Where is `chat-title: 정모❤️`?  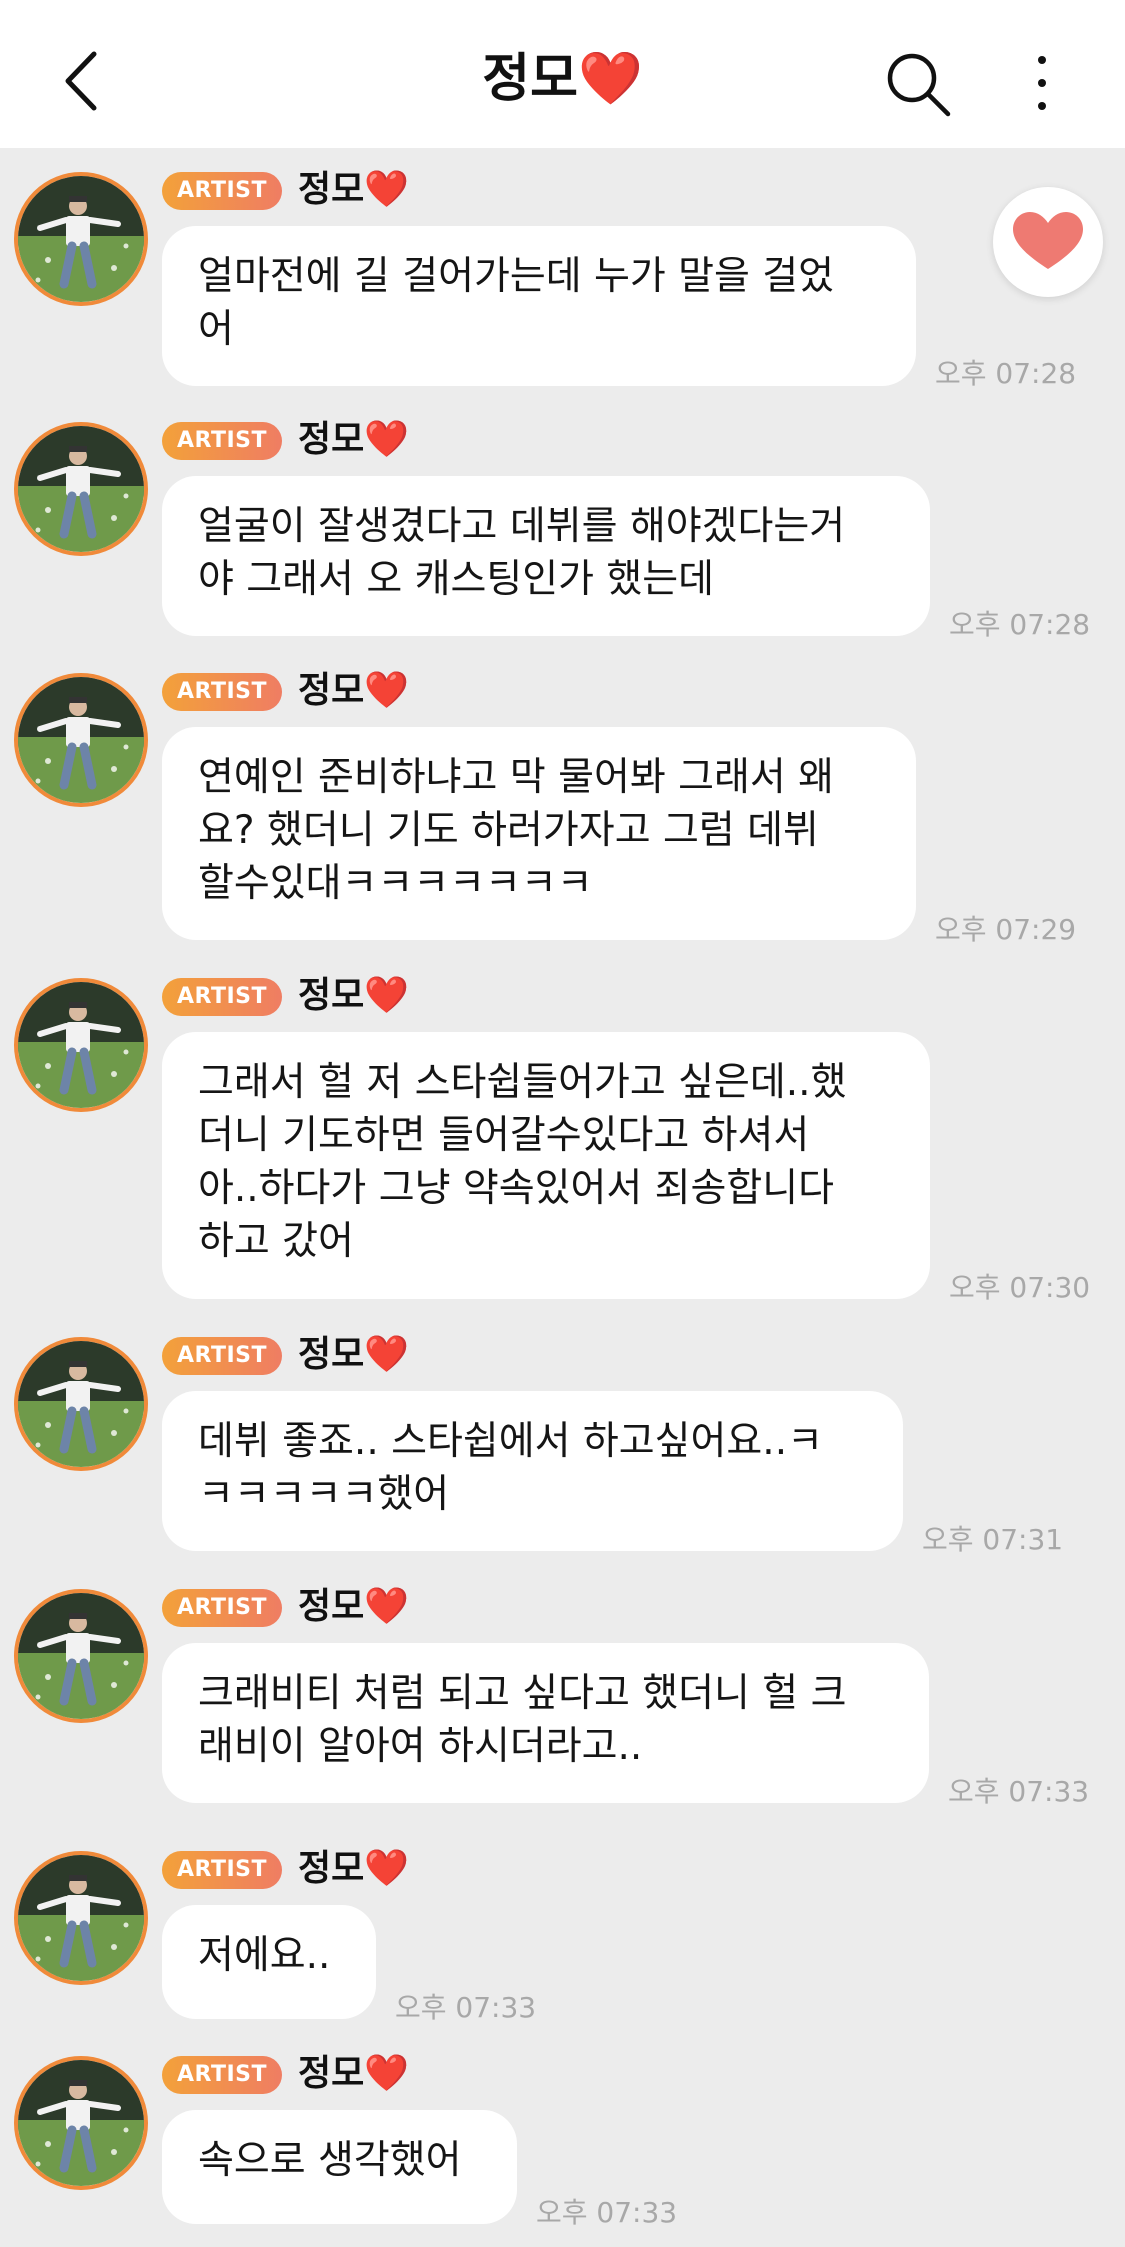 chat-title: 정모❤️ is located at coordinates (562, 79).